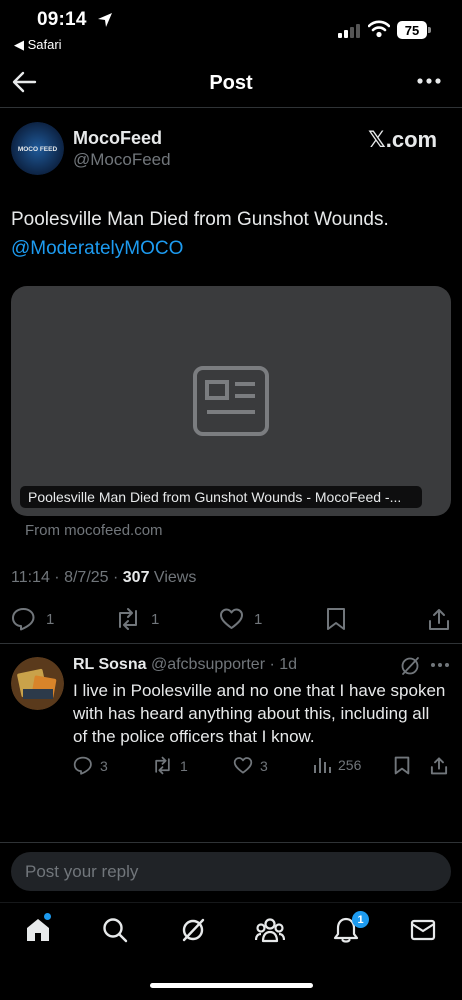 The width and height of the screenshot is (462, 1000). I want to click on reply-repost-button: 1, so click(170, 765).